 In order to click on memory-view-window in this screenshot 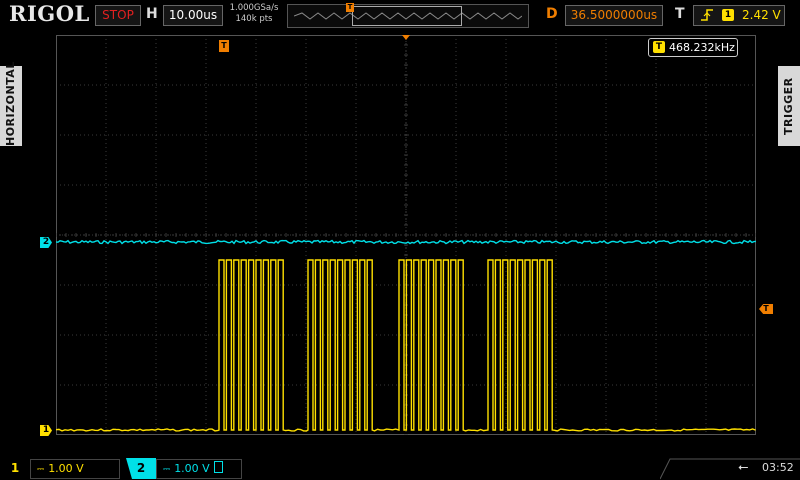, I will do `click(407, 16)`.